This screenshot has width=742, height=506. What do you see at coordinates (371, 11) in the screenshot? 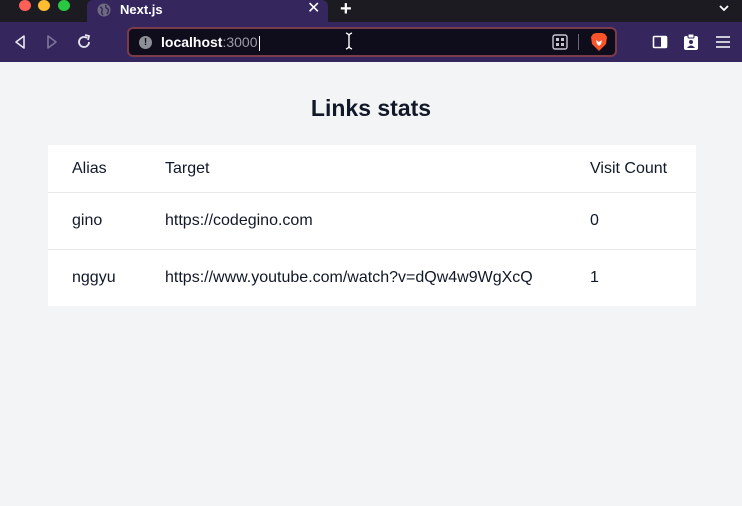
I see `tab-strip: Next.js ✕ +` at bounding box center [371, 11].